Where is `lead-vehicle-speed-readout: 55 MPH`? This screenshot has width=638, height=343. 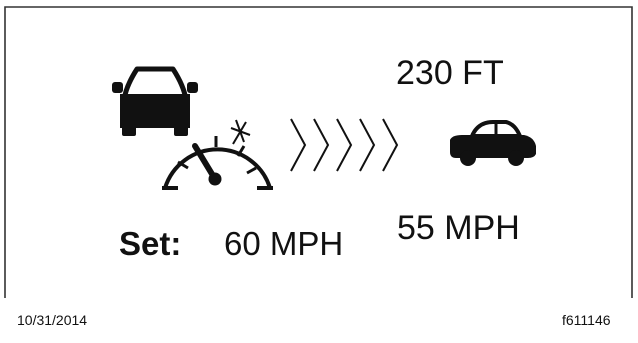 lead-vehicle-speed-readout: 55 MPH is located at coordinates (458, 228).